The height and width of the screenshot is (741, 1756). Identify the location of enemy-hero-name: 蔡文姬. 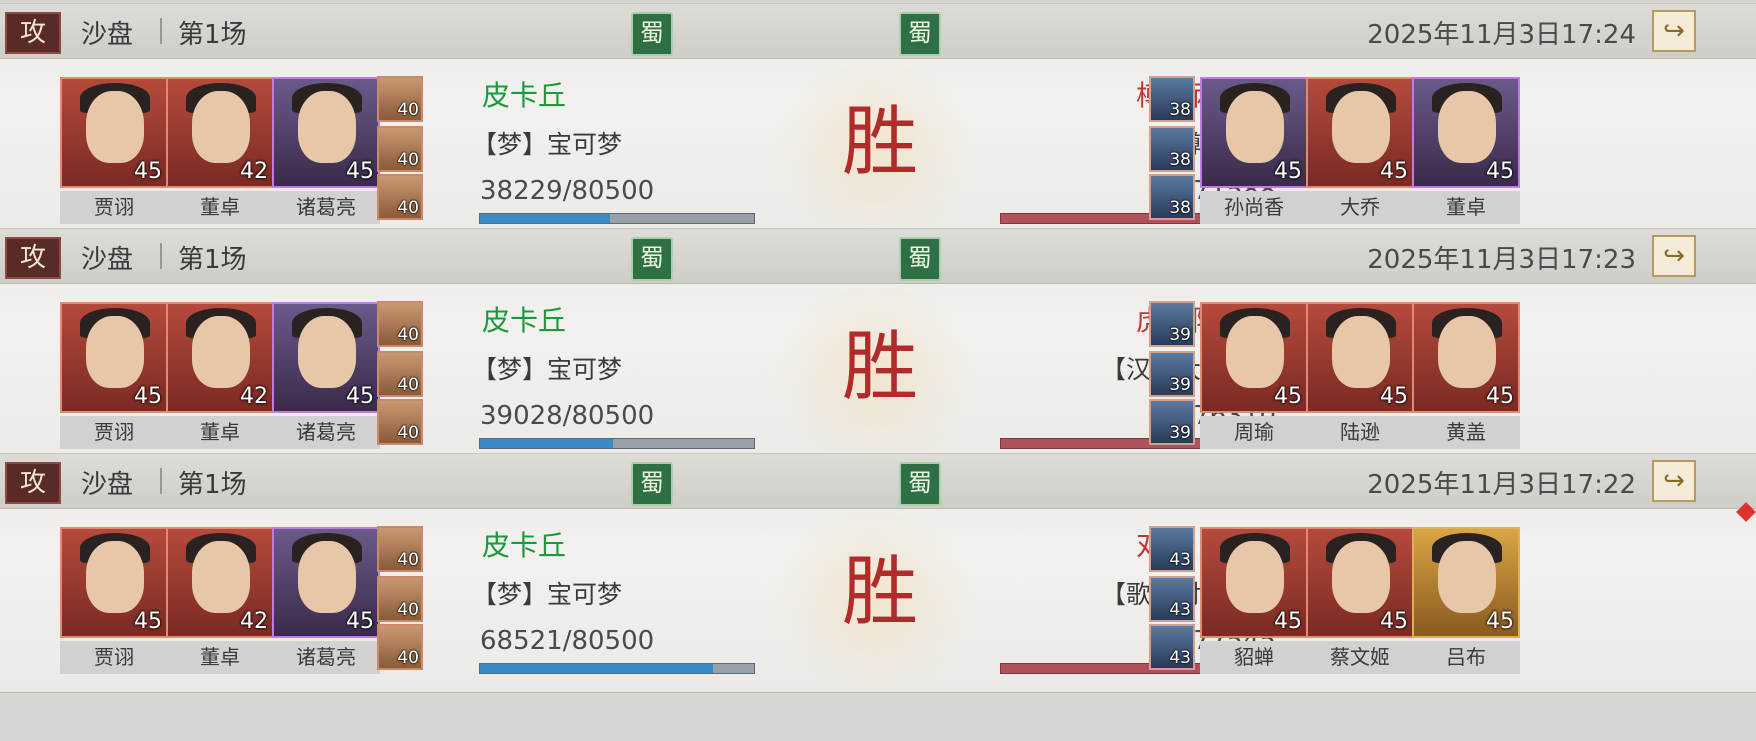
(1360, 657).